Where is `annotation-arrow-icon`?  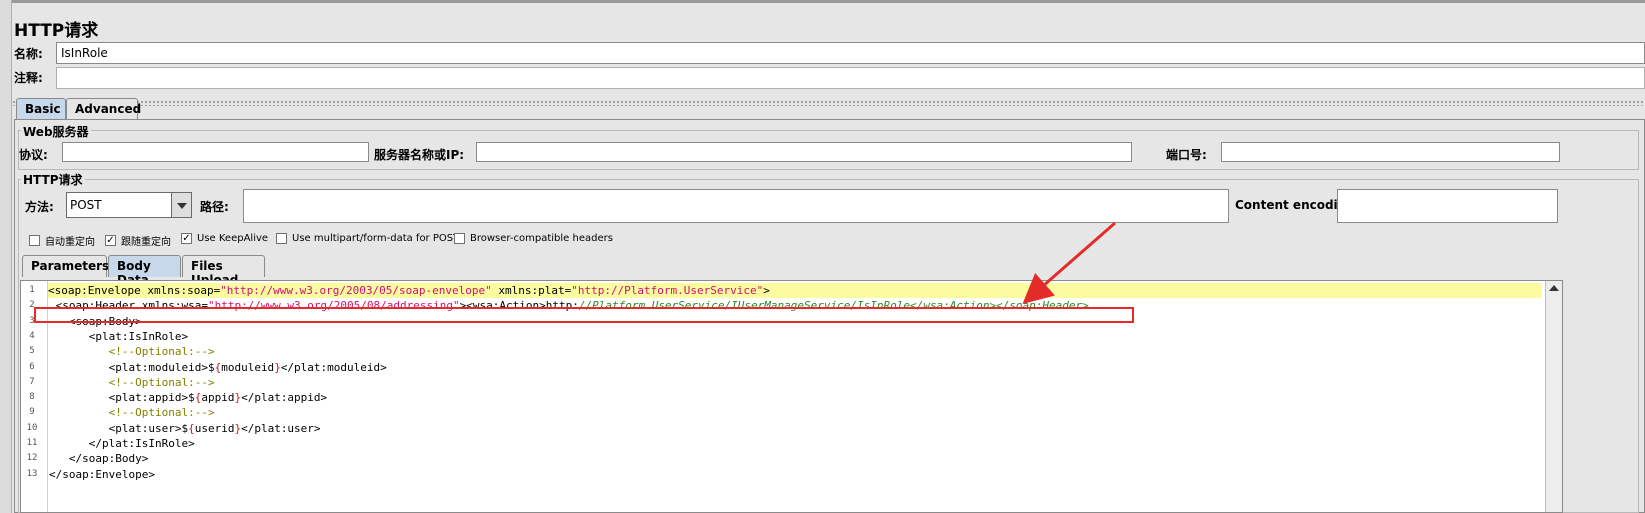 annotation-arrow-icon is located at coordinates (1069, 262).